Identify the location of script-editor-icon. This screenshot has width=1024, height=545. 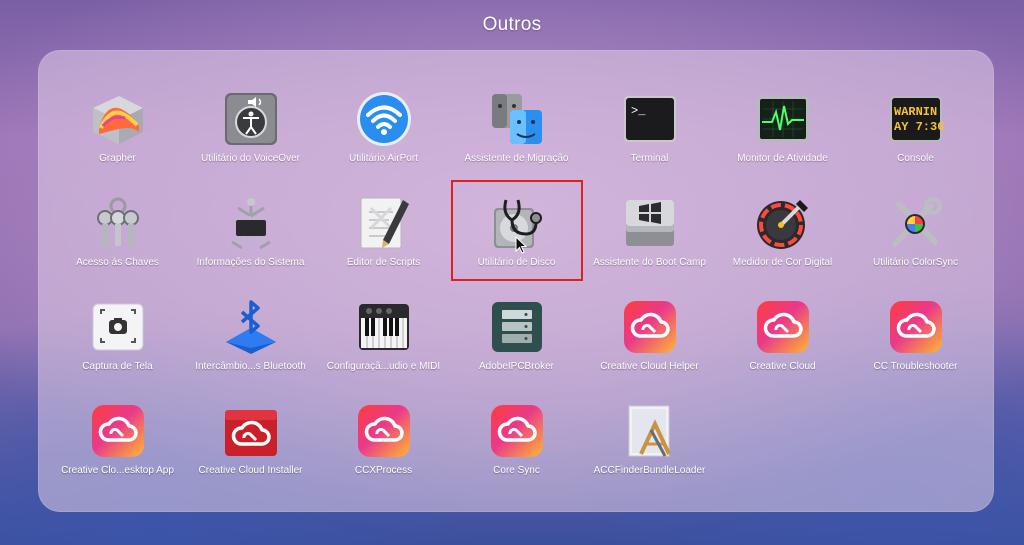
(384, 223).